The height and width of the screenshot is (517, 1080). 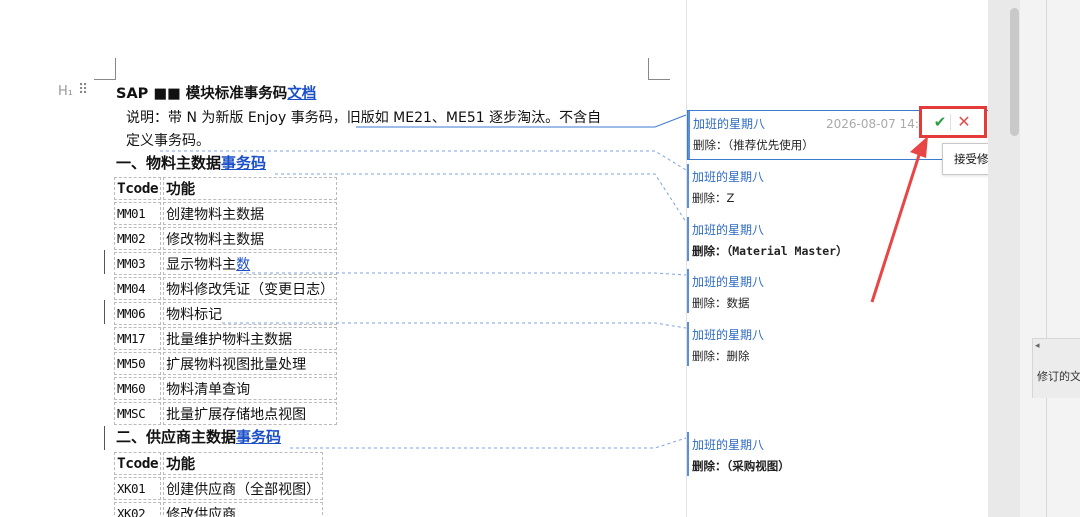 I want to click on function-cell: 物料修改凭证（变更日志）, so click(x=250, y=288).